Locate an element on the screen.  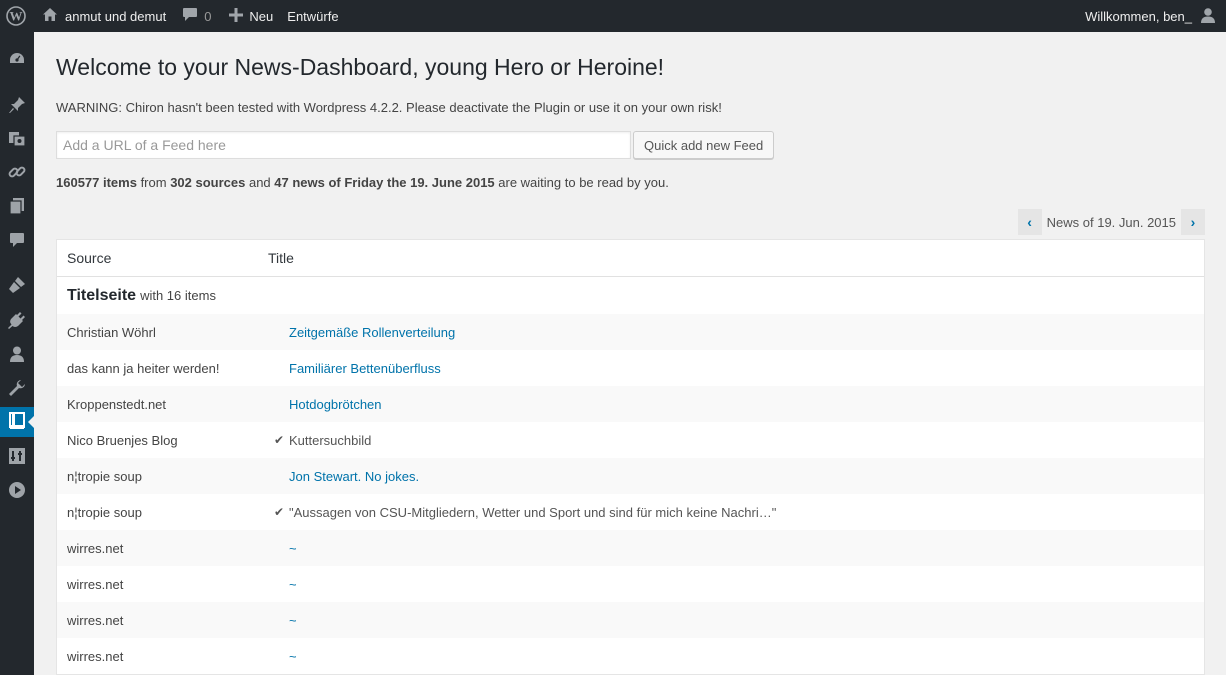
row-title-link: Jon Stewart. No jokes. is located at coordinates (354, 476).